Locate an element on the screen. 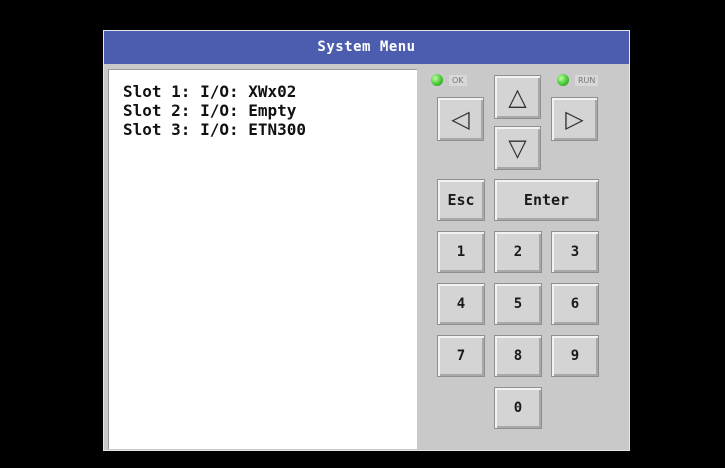 This screenshot has width=725, height=468. up-arrow-button: △ is located at coordinates (517, 97).